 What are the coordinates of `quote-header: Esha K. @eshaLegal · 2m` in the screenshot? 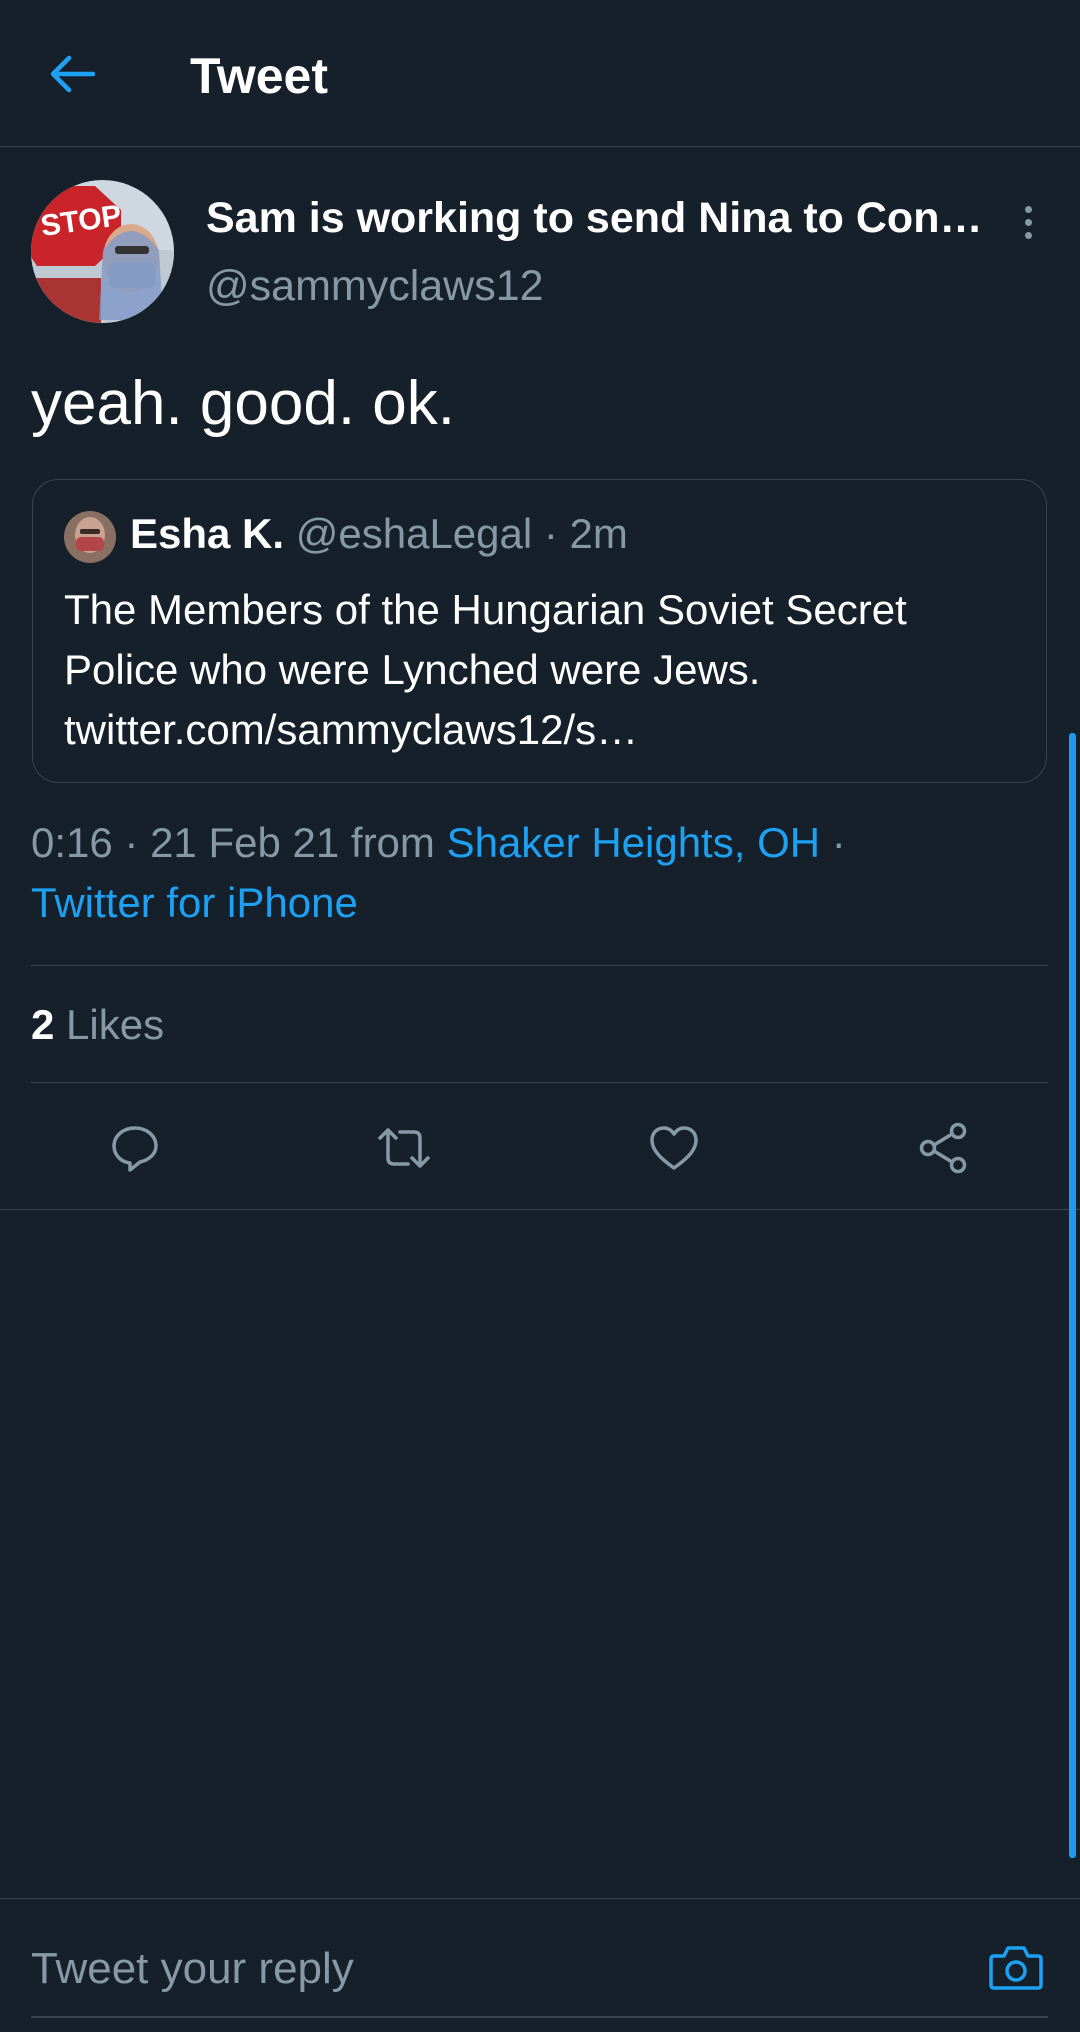 It's located at (379, 534).